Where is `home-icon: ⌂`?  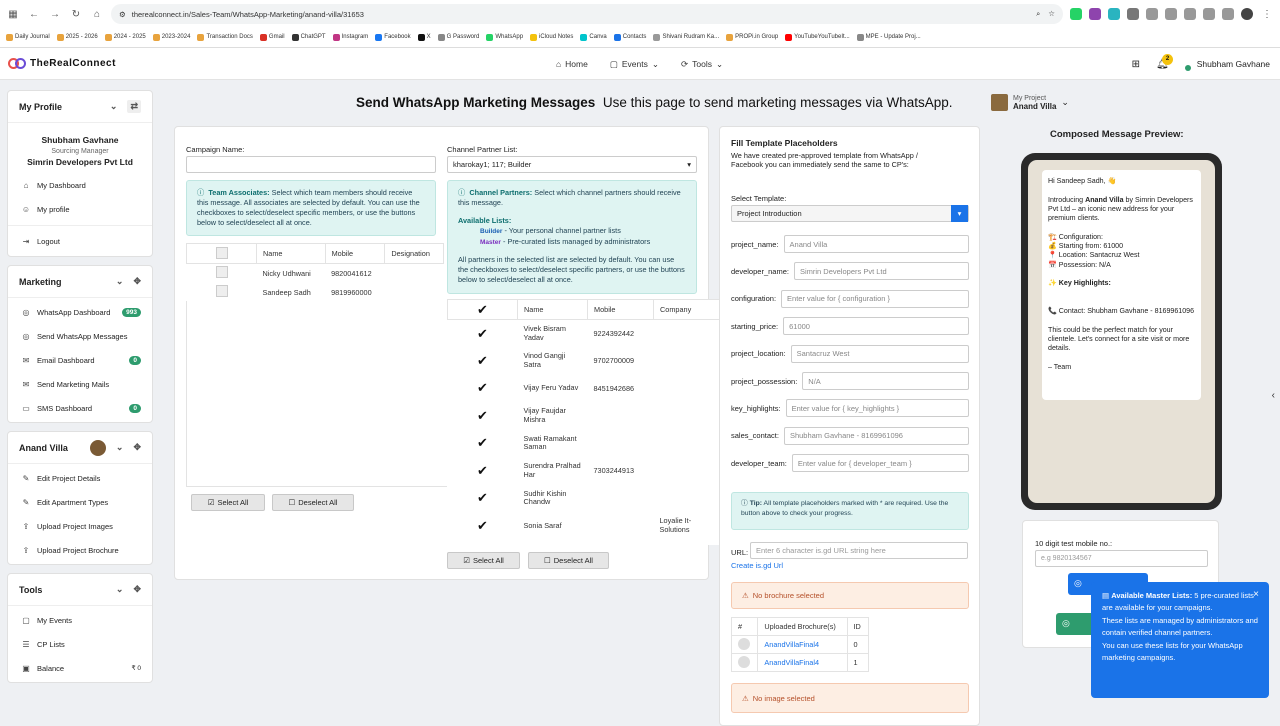
home-icon: ⌂ is located at coordinates (97, 14).